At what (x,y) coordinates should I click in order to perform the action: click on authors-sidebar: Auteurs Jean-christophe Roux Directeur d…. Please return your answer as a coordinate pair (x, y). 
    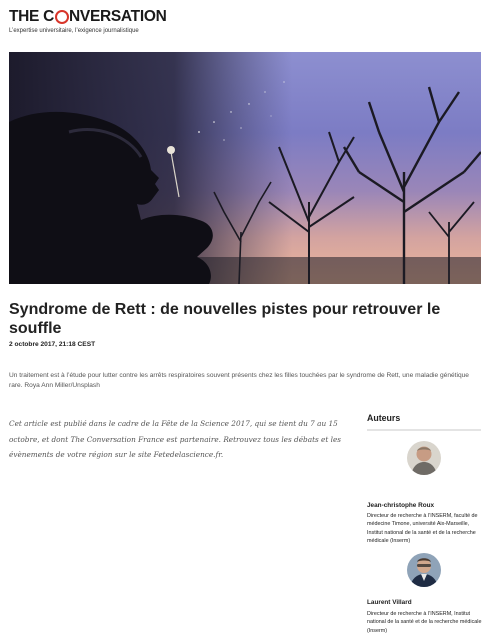
    Looking at the image, I should click on (424, 523).